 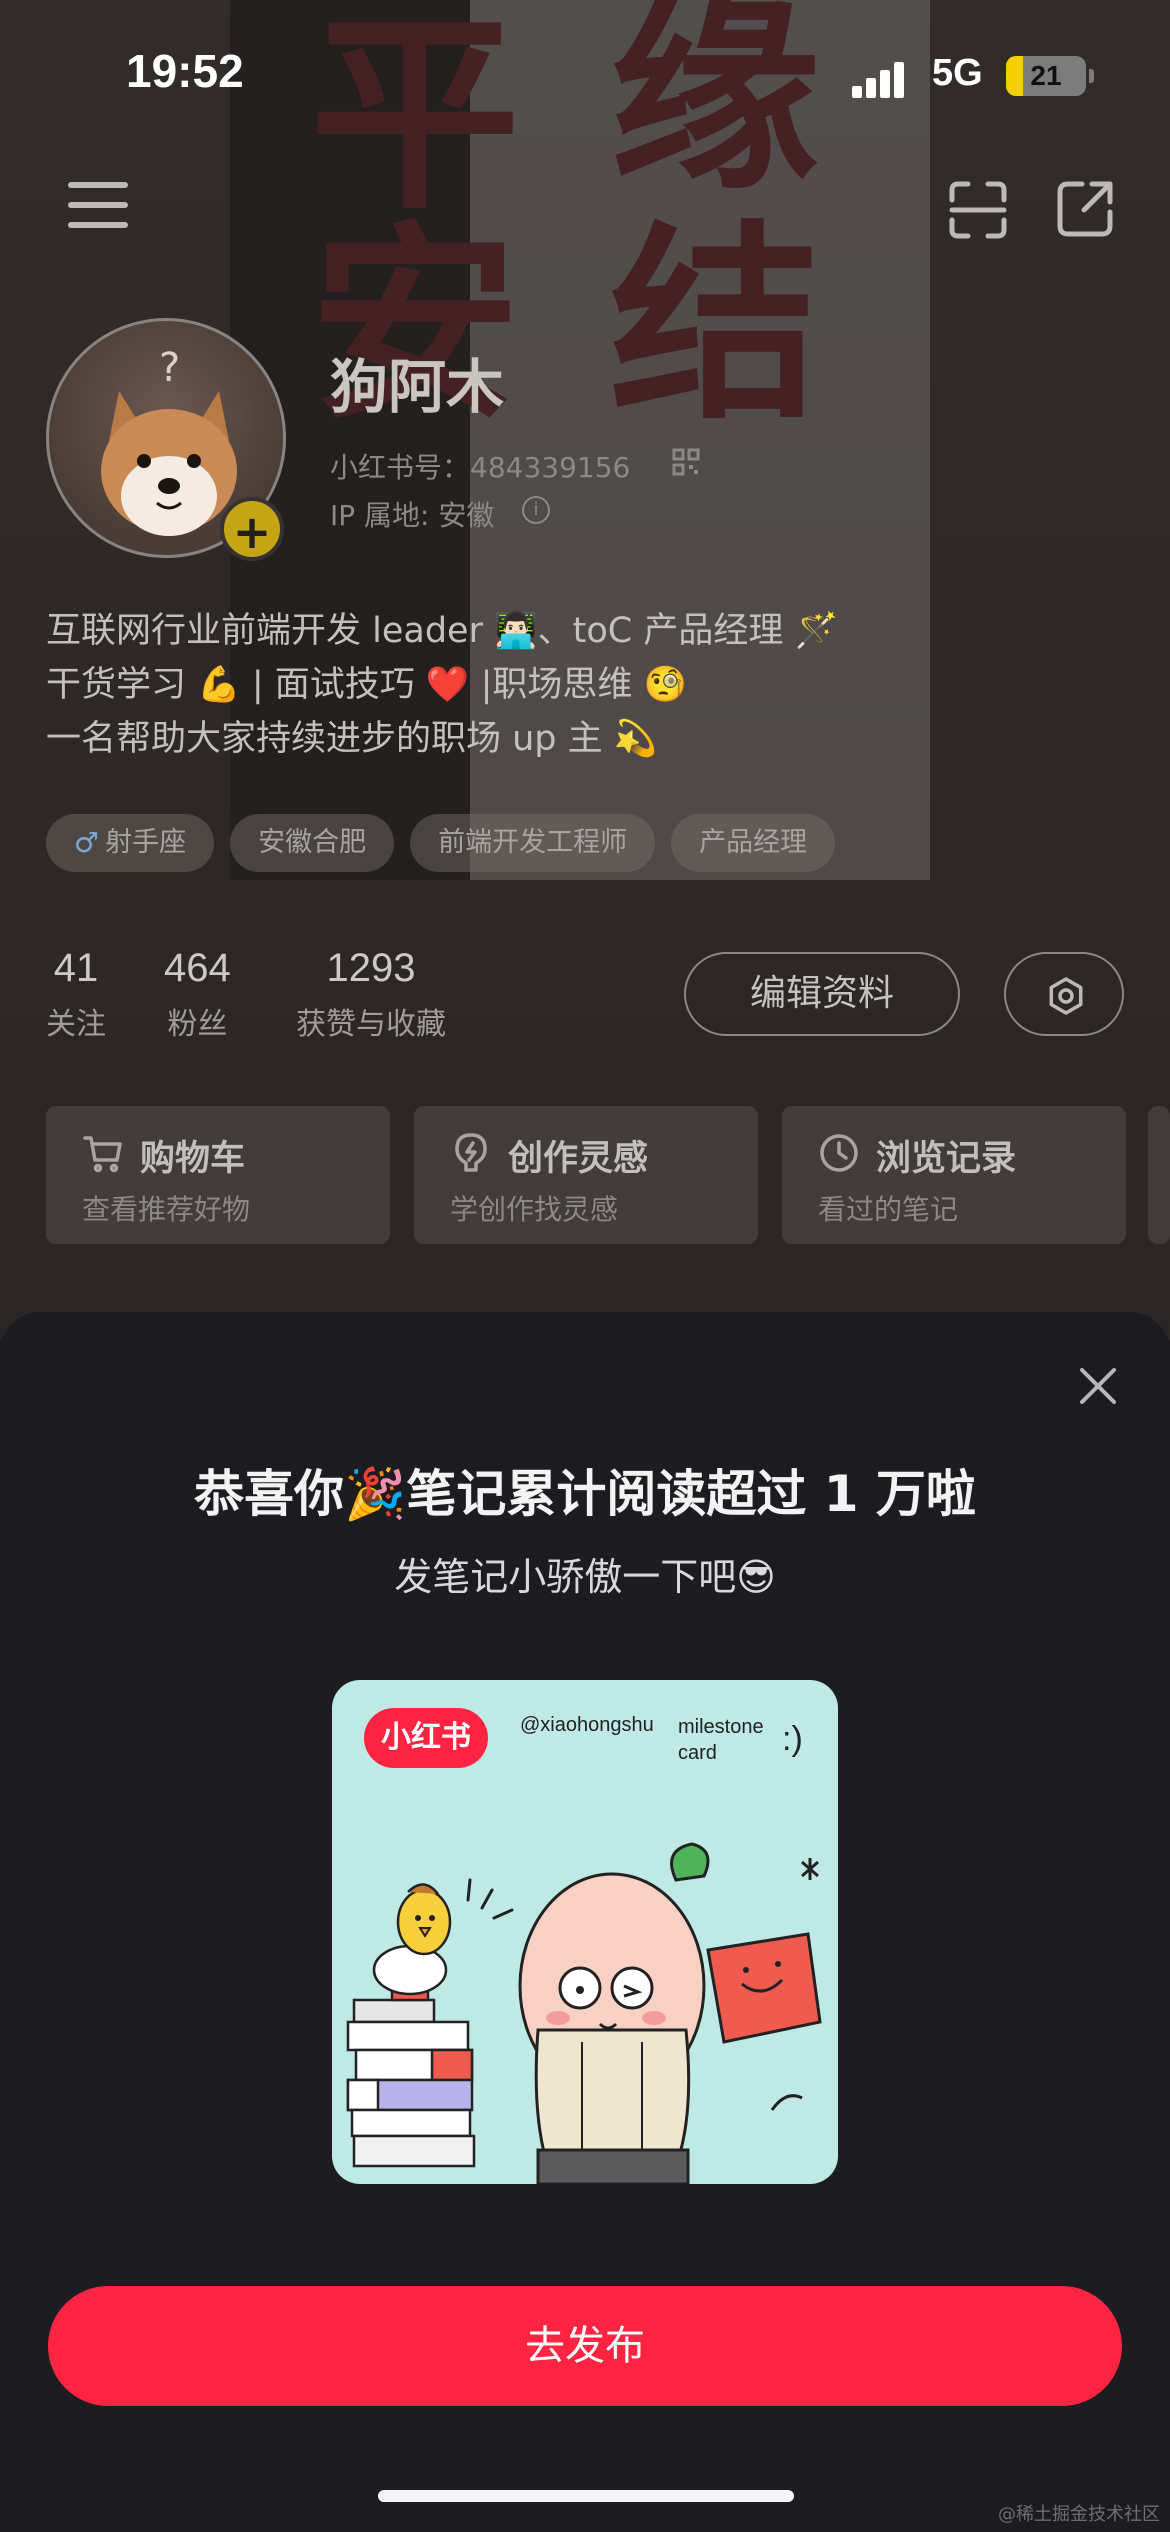 I want to click on battery-icon: 21, so click(x=1046, y=76).